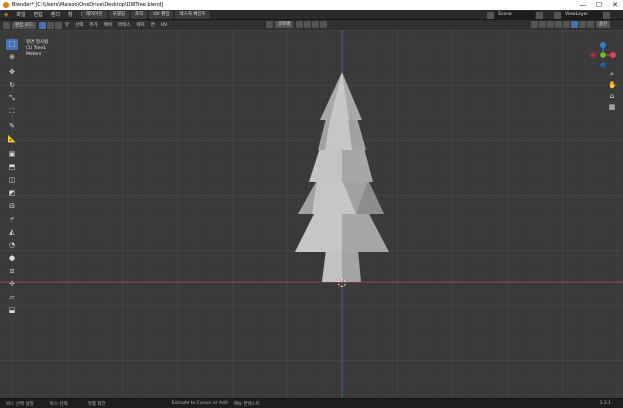 The image size is (623, 408). I want to click on gizmo-z-positive, so click(603, 45).